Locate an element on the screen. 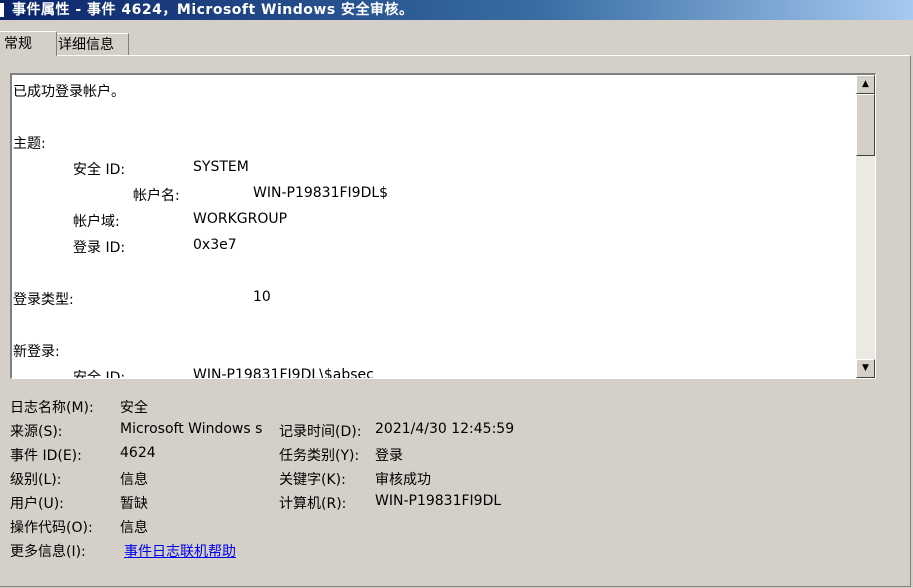  message-summary: 已成功登录帐户。 is located at coordinates (69, 92).